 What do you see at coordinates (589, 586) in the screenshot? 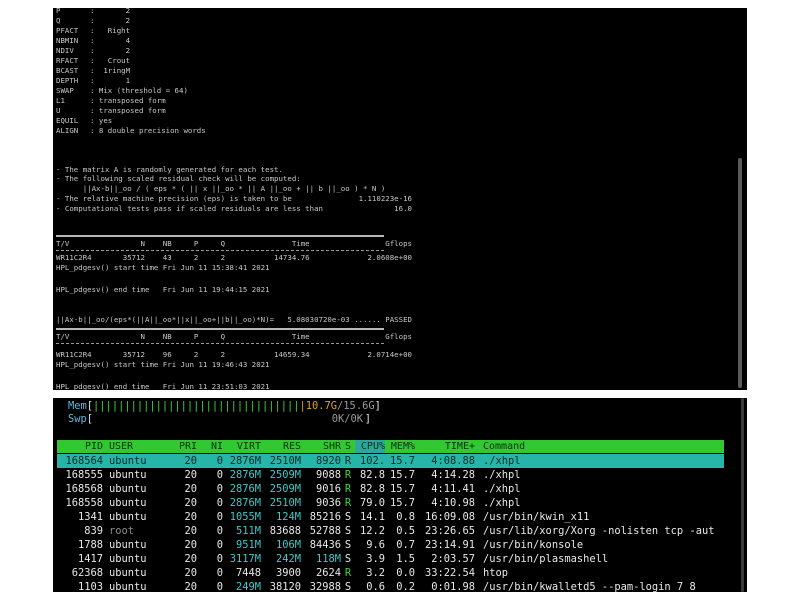
I see `cell-cmd: /usr/bin/kwalletd5 --pam-login 7 8` at bounding box center [589, 586].